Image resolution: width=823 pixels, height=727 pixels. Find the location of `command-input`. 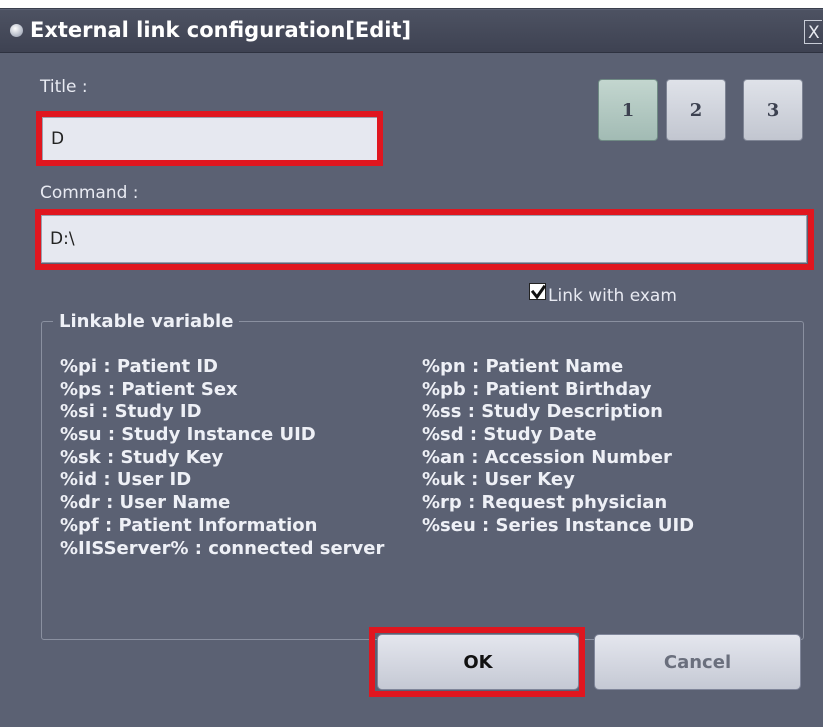

command-input is located at coordinates (424, 239).